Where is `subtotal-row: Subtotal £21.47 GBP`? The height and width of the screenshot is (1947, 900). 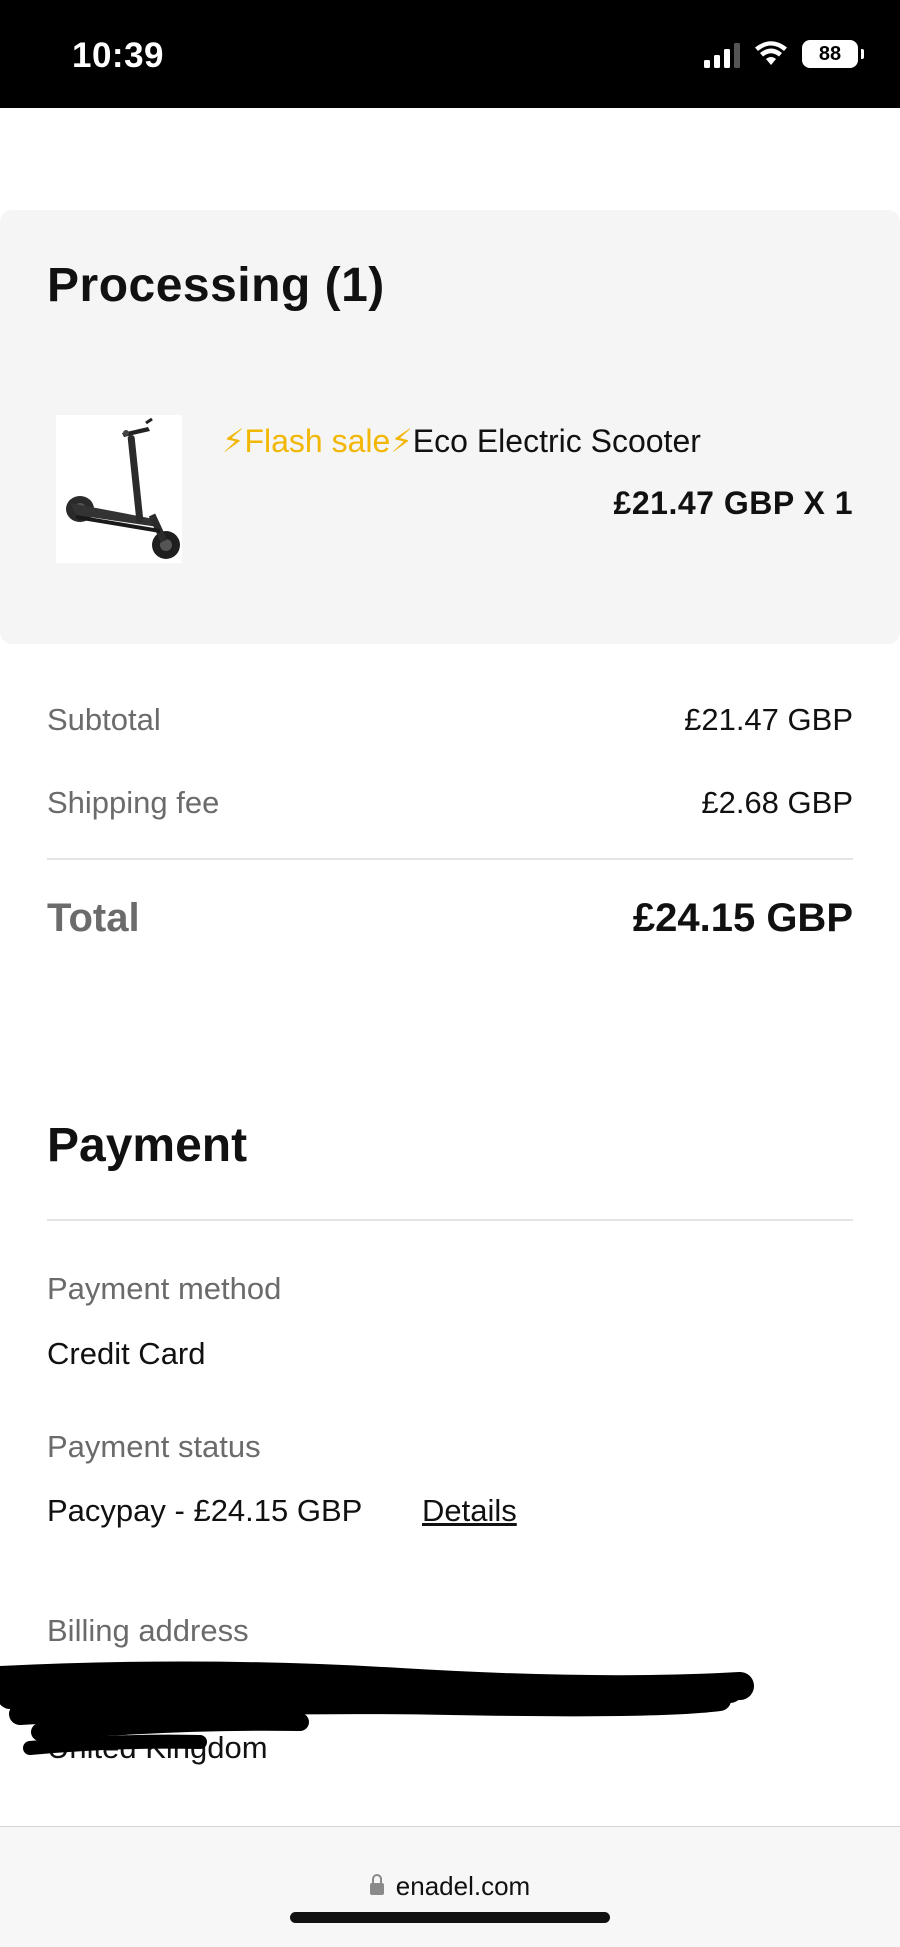 subtotal-row: Subtotal £21.47 GBP is located at coordinates (450, 720).